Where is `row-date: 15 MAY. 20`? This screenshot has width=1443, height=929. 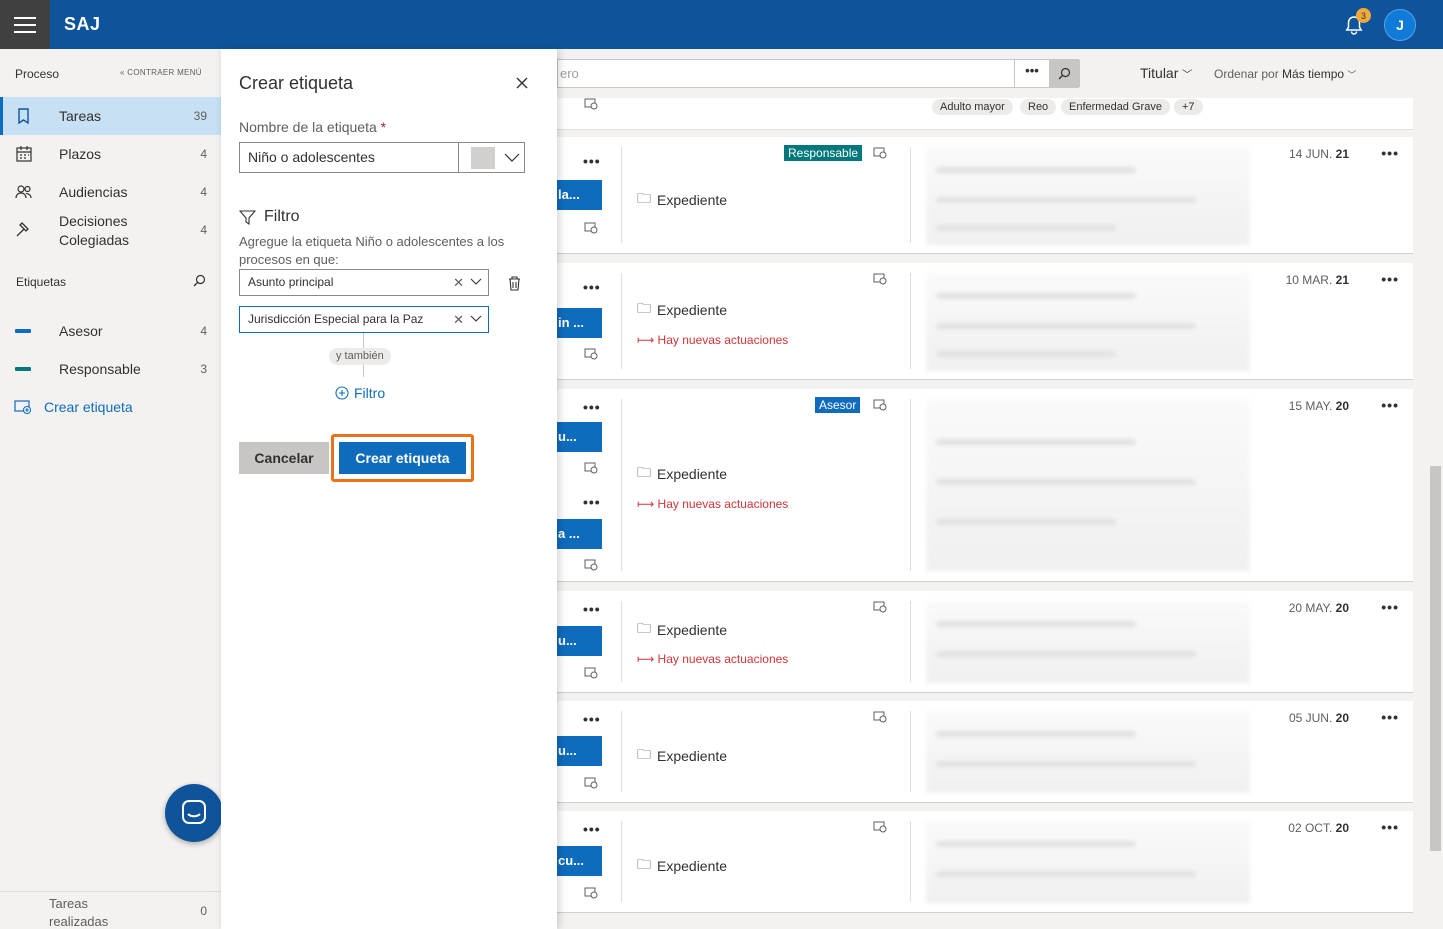 row-date: 15 MAY. 20 is located at coordinates (1318, 406).